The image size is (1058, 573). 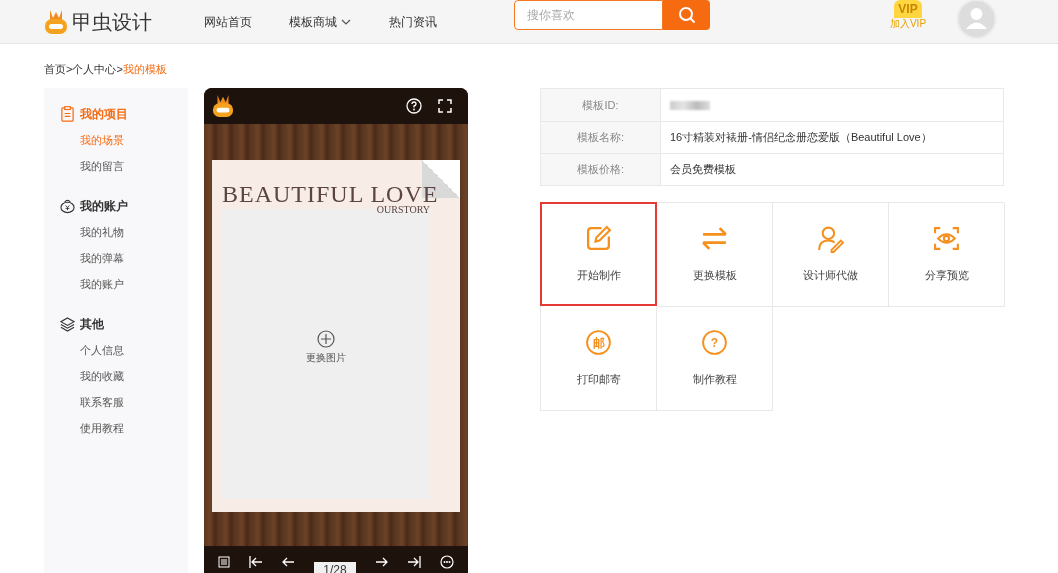 What do you see at coordinates (801, 138) in the screenshot?
I see `info-value: 16寸精装对裱册-情侣纪念册恋爱版（Beautiful Love）` at bounding box center [801, 138].